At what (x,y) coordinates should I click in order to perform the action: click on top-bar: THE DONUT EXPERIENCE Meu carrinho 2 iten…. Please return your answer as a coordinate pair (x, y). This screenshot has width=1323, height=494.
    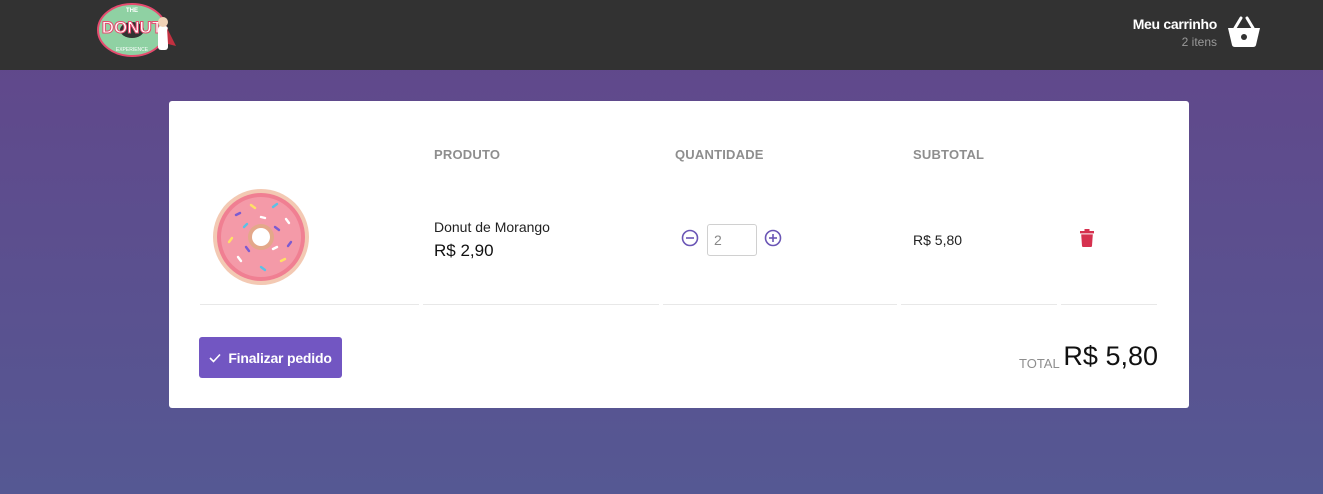
    Looking at the image, I should click on (661, 35).